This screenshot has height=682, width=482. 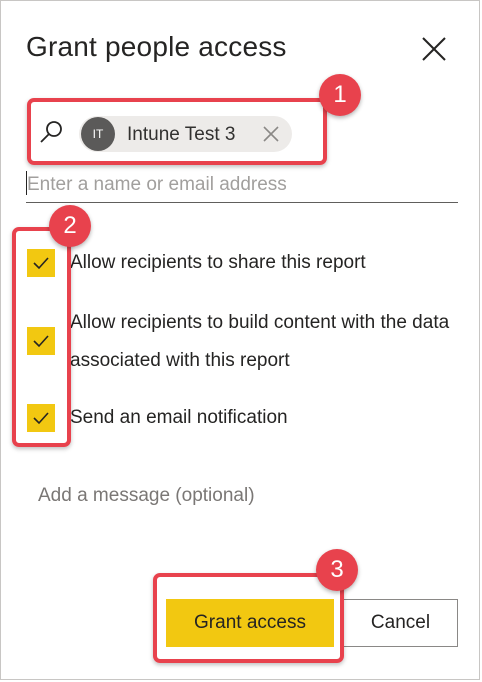 What do you see at coordinates (156, 46) in the screenshot?
I see `dialog-title: Grant people access` at bounding box center [156, 46].